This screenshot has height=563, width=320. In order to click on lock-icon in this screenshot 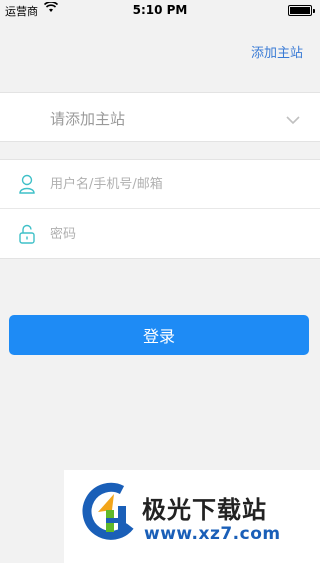, I will do `click(27, 236)`.